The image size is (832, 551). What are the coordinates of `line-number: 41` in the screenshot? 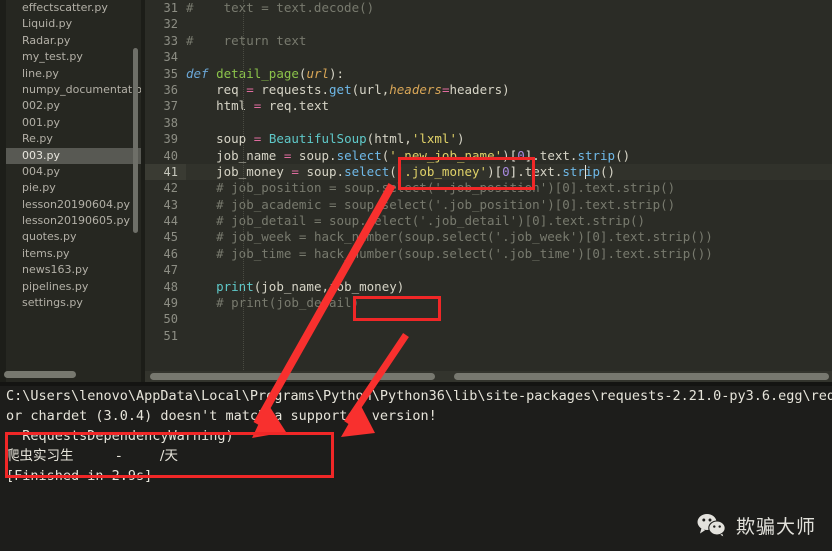 It's located at (165, 172).